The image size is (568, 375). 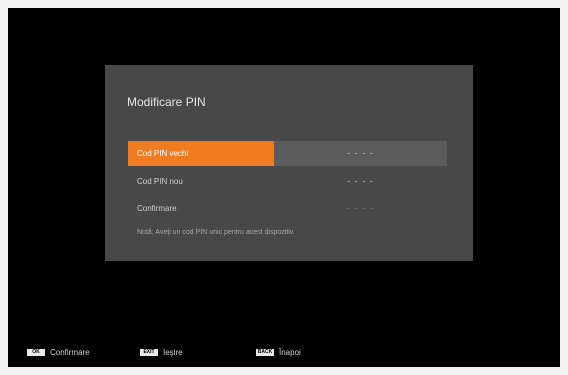 I want to click on footer-exit-label: Ieşire, so click(x=173, y=352).